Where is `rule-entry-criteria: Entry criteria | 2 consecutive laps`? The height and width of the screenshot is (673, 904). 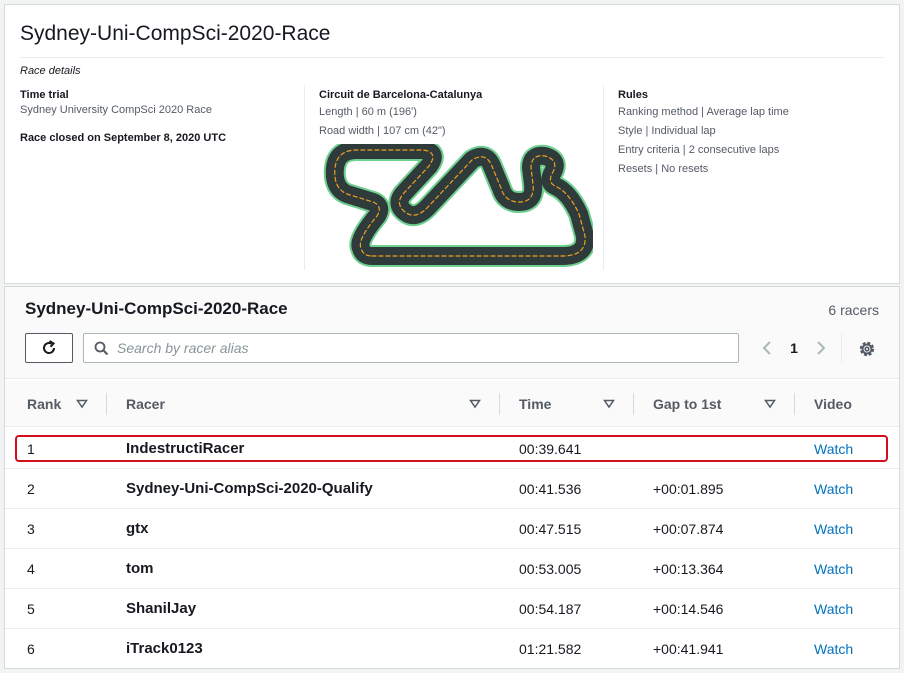 rule-entry-criteria: Entry criteria | 2 consecutive laps is located at coordinates (699, 150).